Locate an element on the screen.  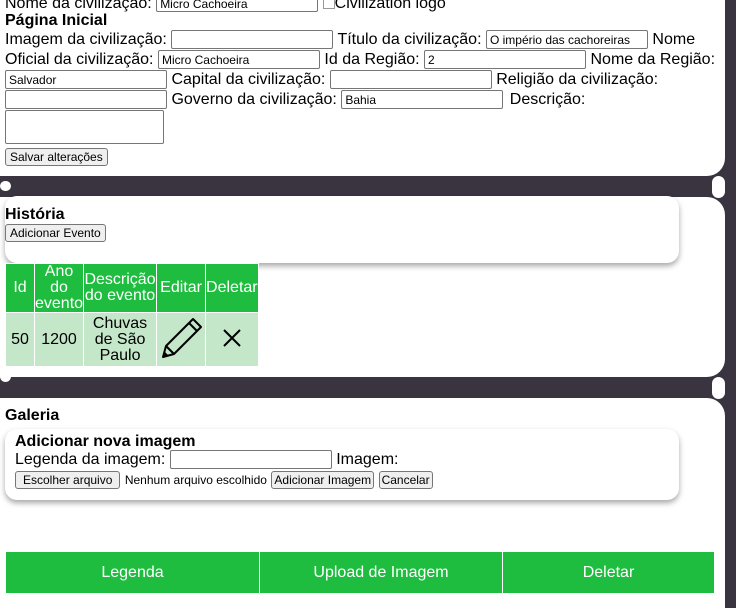
event-description: Chuvas de São Paulo is located at coordinates (120, 339).